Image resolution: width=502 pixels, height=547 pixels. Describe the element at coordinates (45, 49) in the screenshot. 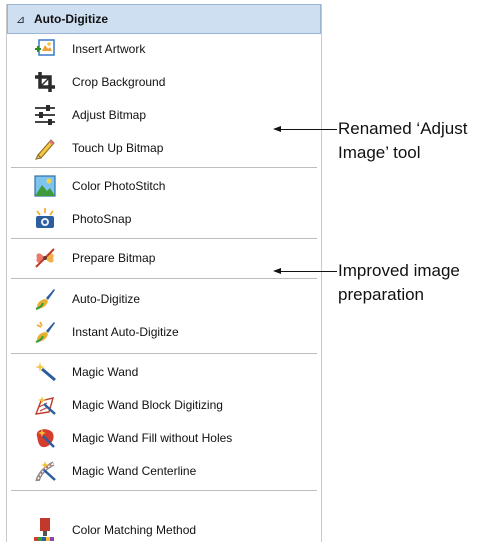

I see `insert-artwork-icon` at that location.